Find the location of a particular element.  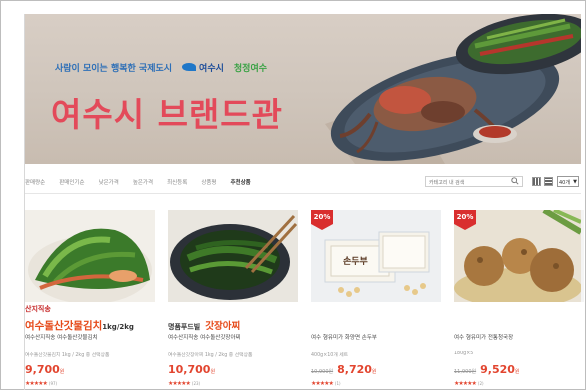

promo-title: 갓장아찌 is located at coordinates (223, 326).